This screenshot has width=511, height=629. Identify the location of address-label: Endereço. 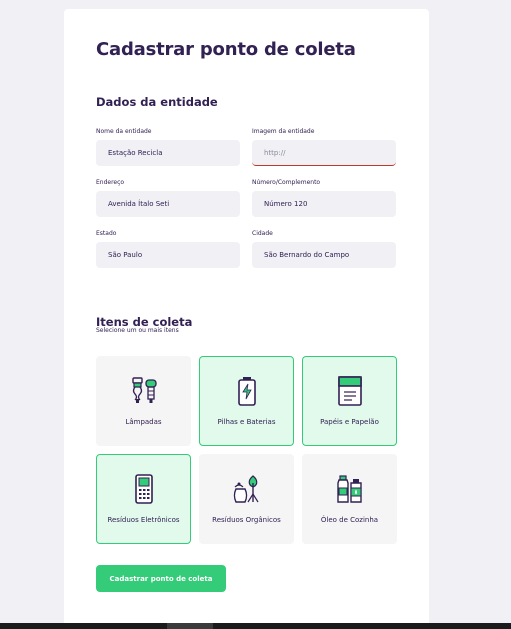
(110, 182).